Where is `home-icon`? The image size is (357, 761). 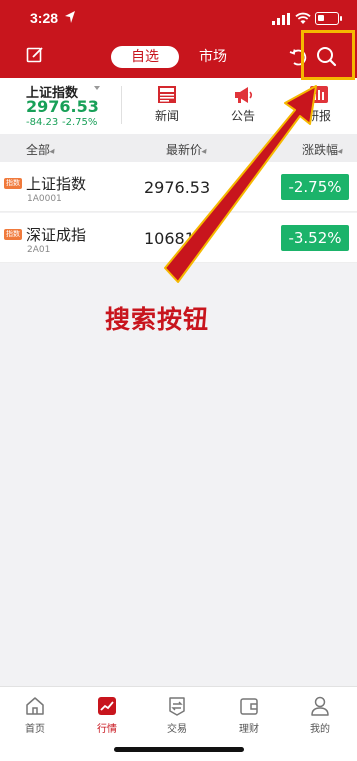
home-icon is located at coordinates (35, 706).